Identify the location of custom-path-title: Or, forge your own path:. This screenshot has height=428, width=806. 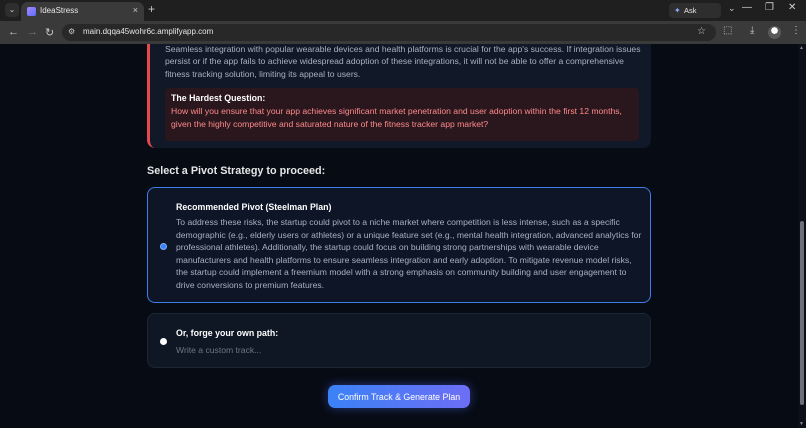
(227, 333).